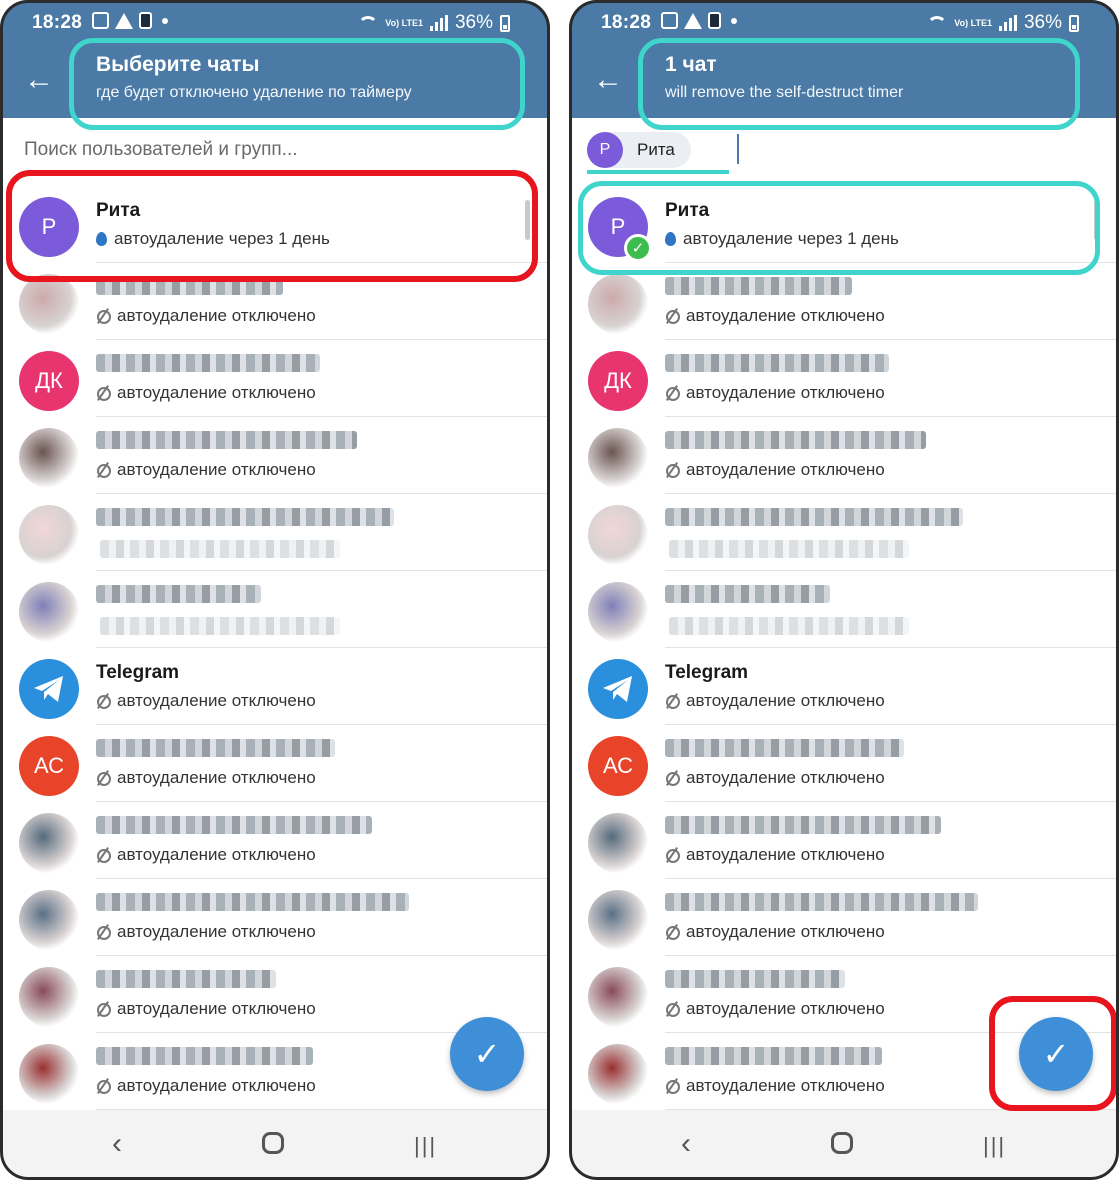  Describe the element at coordinates (639, 150) in the screenshot. I see `selected-chip-rita: Р Рита` at that location.